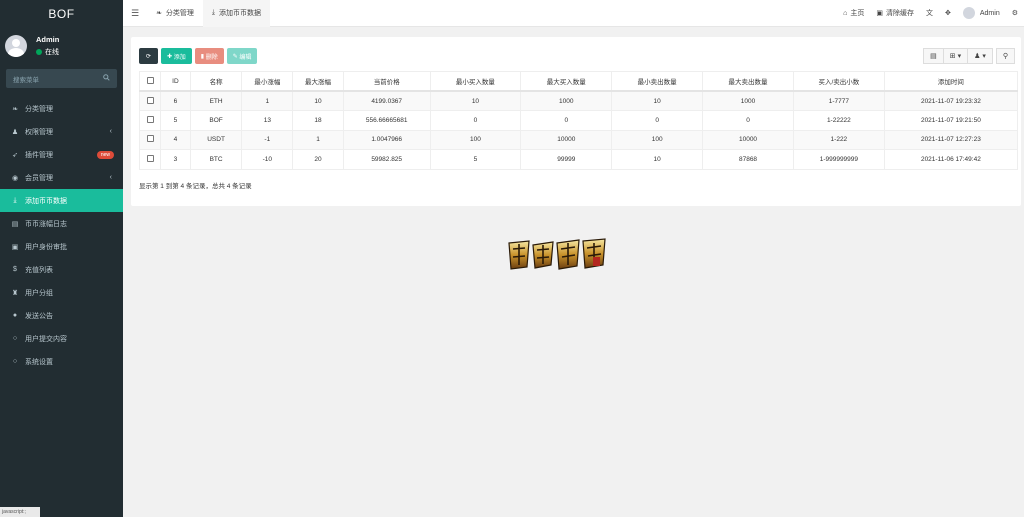 Image resolution: width=1024 pixels, height=517 pixels. I want to click on column-header: 最大买入数量, so click(566, 81).